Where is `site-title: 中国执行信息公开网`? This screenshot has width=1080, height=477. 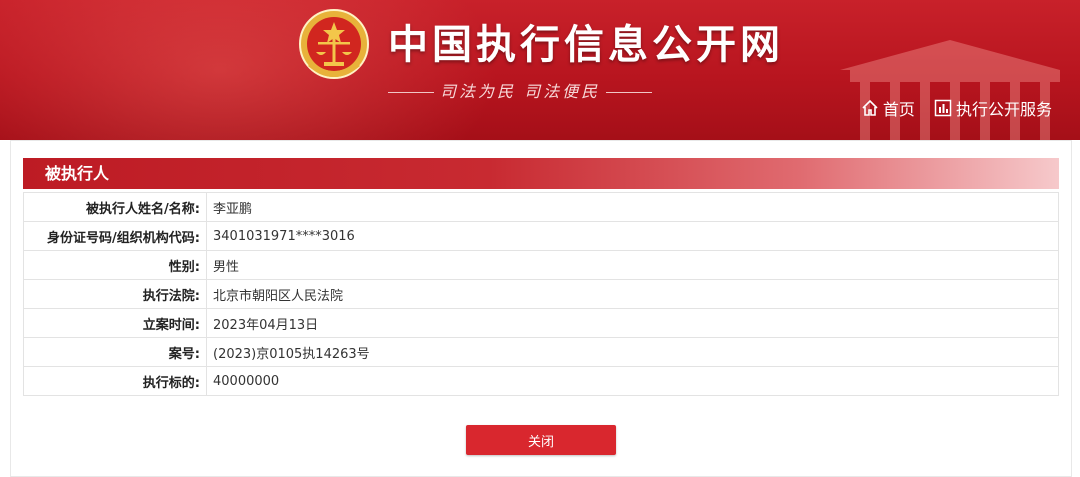
site-title: 中国执行信息公开网 is located at coordinates (586, 44).